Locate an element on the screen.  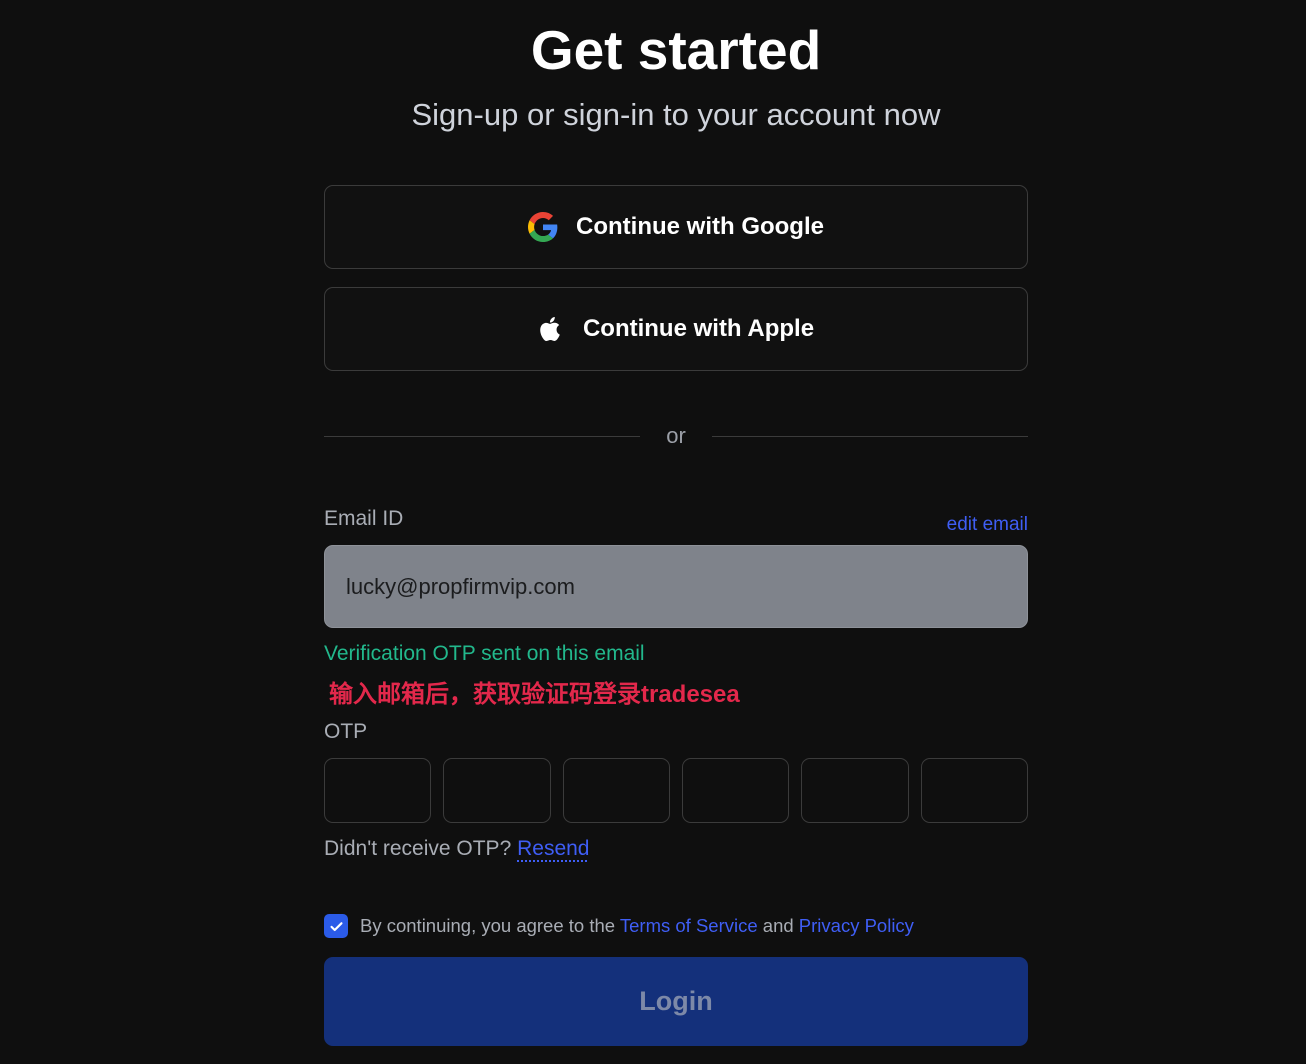
annotation-text: 输入邮箱后，获取验证码登录tradesea is located at coordinates (534, 694).